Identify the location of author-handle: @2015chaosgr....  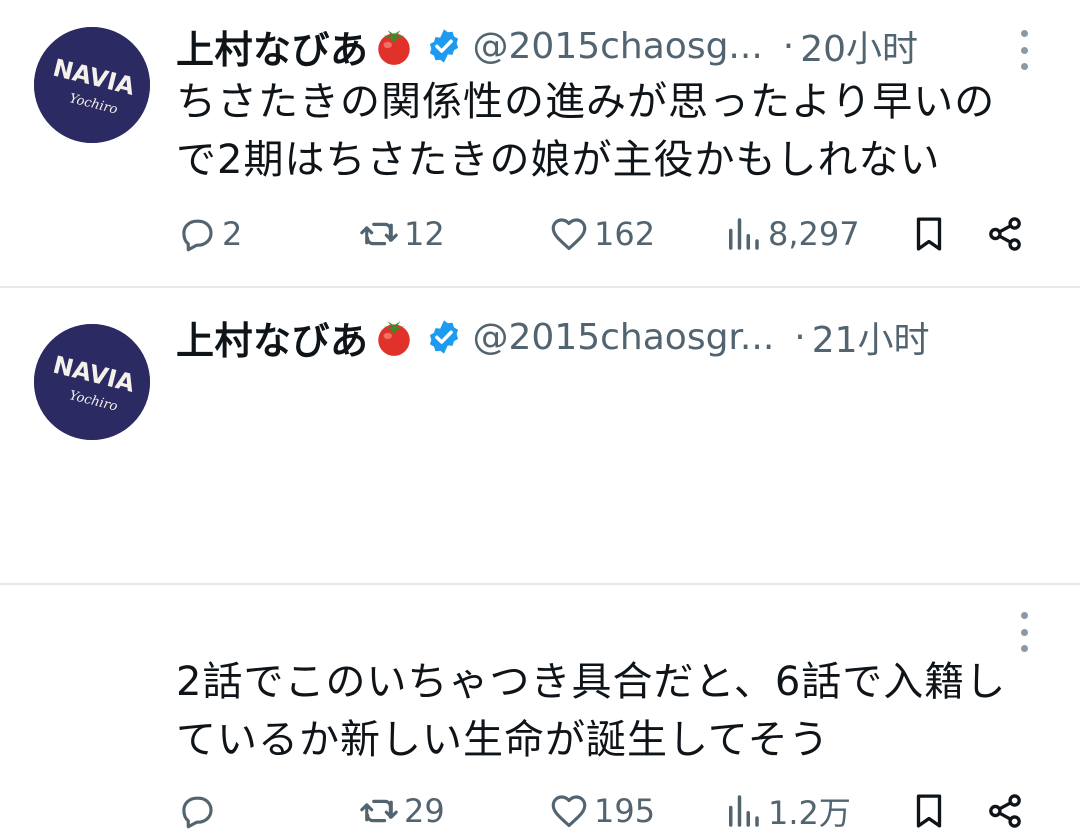
(624, 337).